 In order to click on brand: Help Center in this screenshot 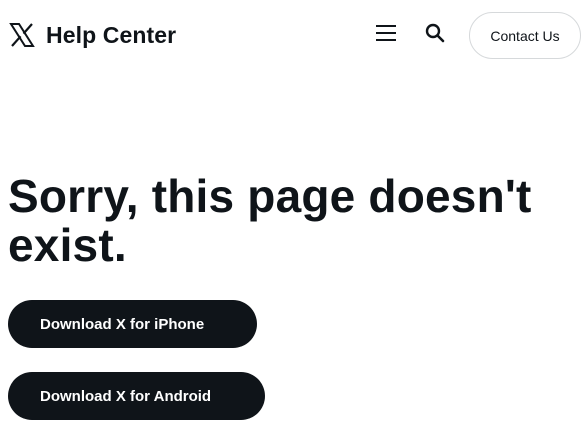, I will do `click(92, 35)`.